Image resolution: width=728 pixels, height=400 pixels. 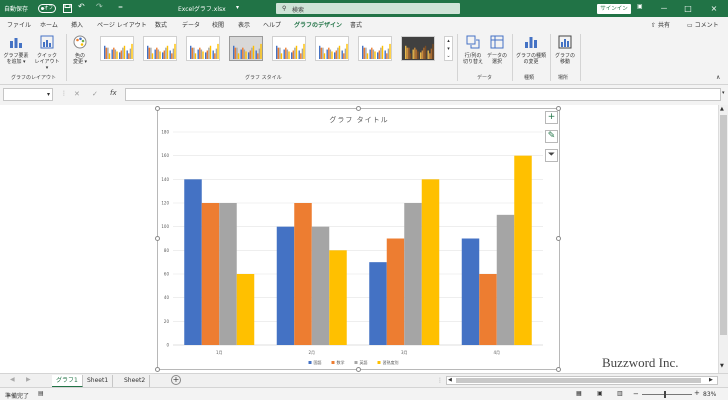 I want to click on tab-home: ホーム, so click(x=49, y=24).